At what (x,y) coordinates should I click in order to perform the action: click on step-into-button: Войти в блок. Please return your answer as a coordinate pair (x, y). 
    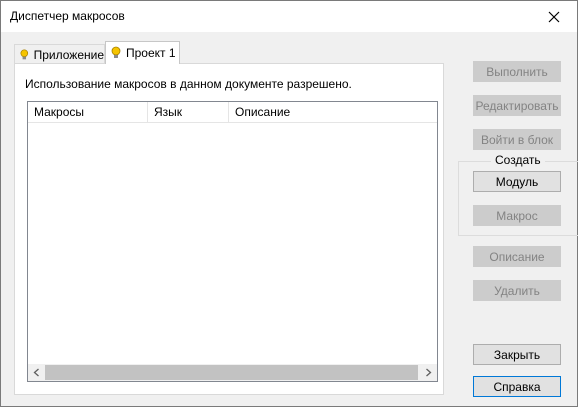
    Looking at the image, I should click on (517, 139).